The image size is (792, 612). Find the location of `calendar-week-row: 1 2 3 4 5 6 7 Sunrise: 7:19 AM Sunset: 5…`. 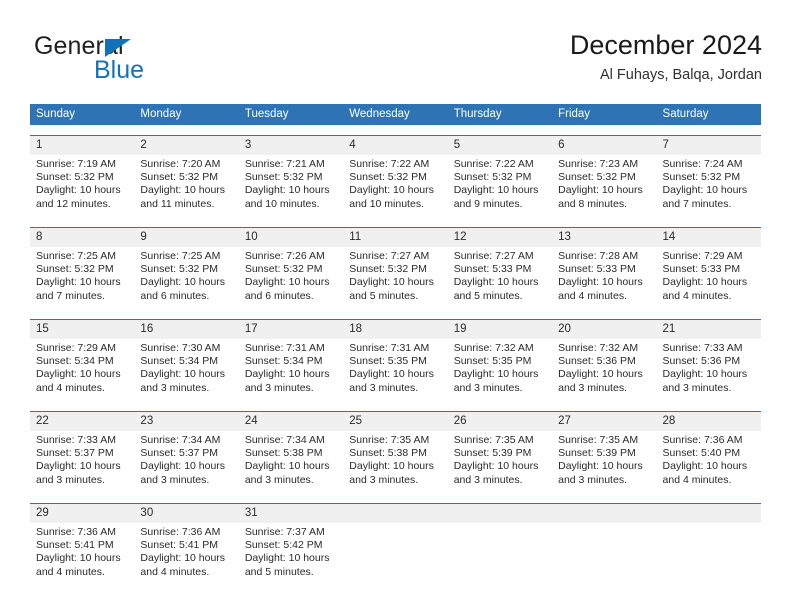

calendar-week-row: 1 2 3 4 5 6 7 Sunrise: 7:19 AM Sunset: 5… is located at coordinates (395, 176).